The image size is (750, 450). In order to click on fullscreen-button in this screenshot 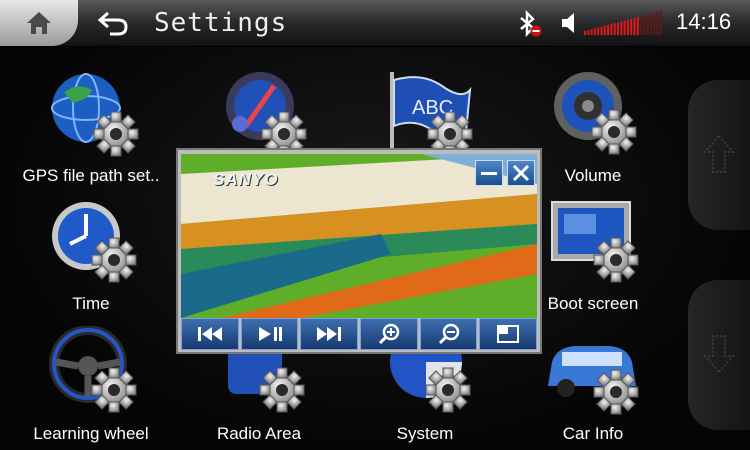, I will do `click(508, 334)`.